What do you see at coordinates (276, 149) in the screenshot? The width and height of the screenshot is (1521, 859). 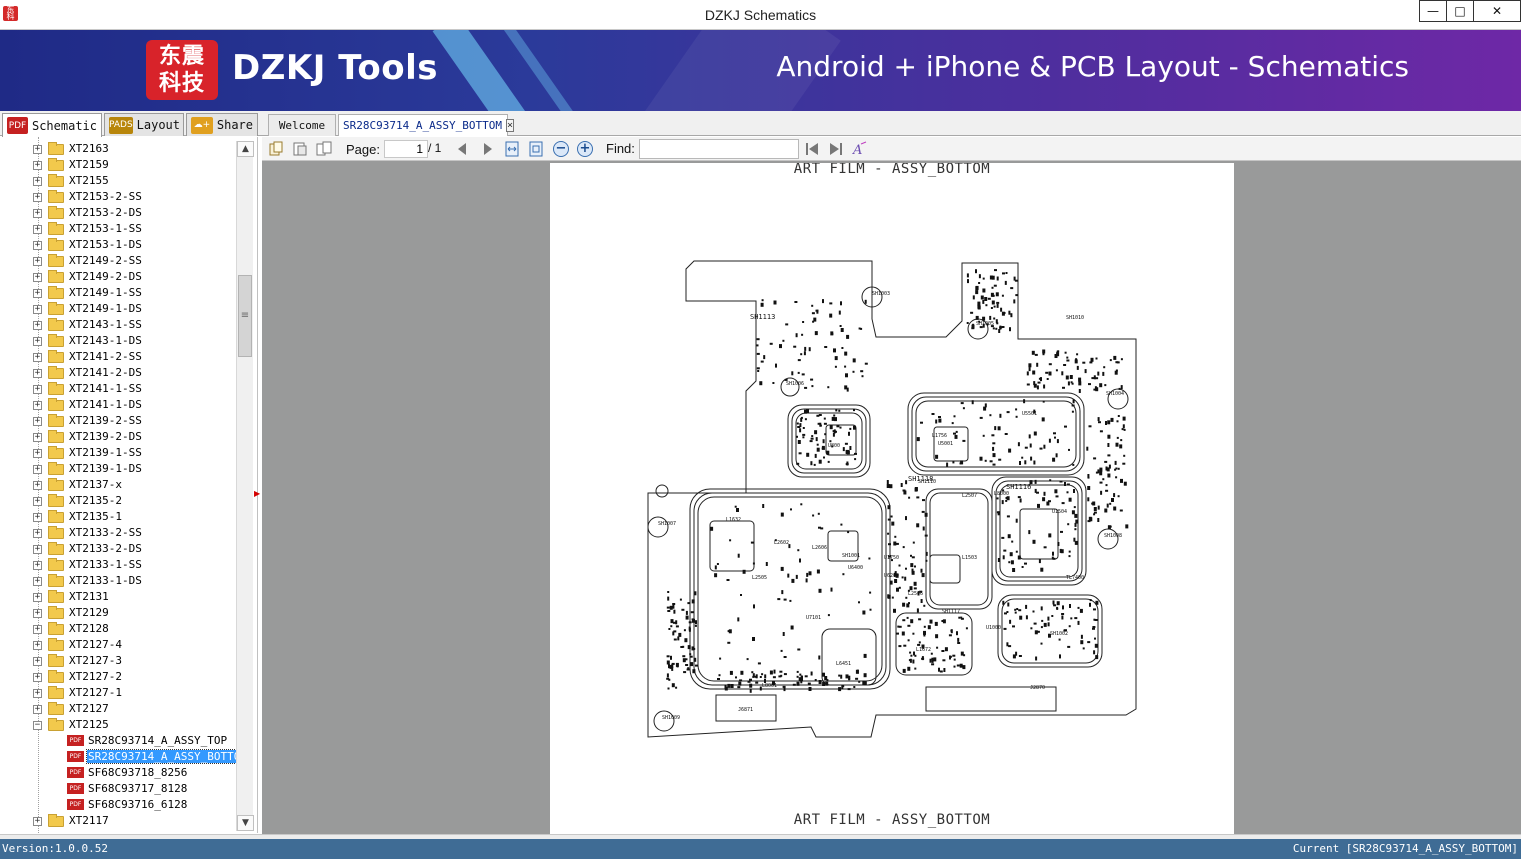 I see `copy-icon` at bounding box center [276, 149].